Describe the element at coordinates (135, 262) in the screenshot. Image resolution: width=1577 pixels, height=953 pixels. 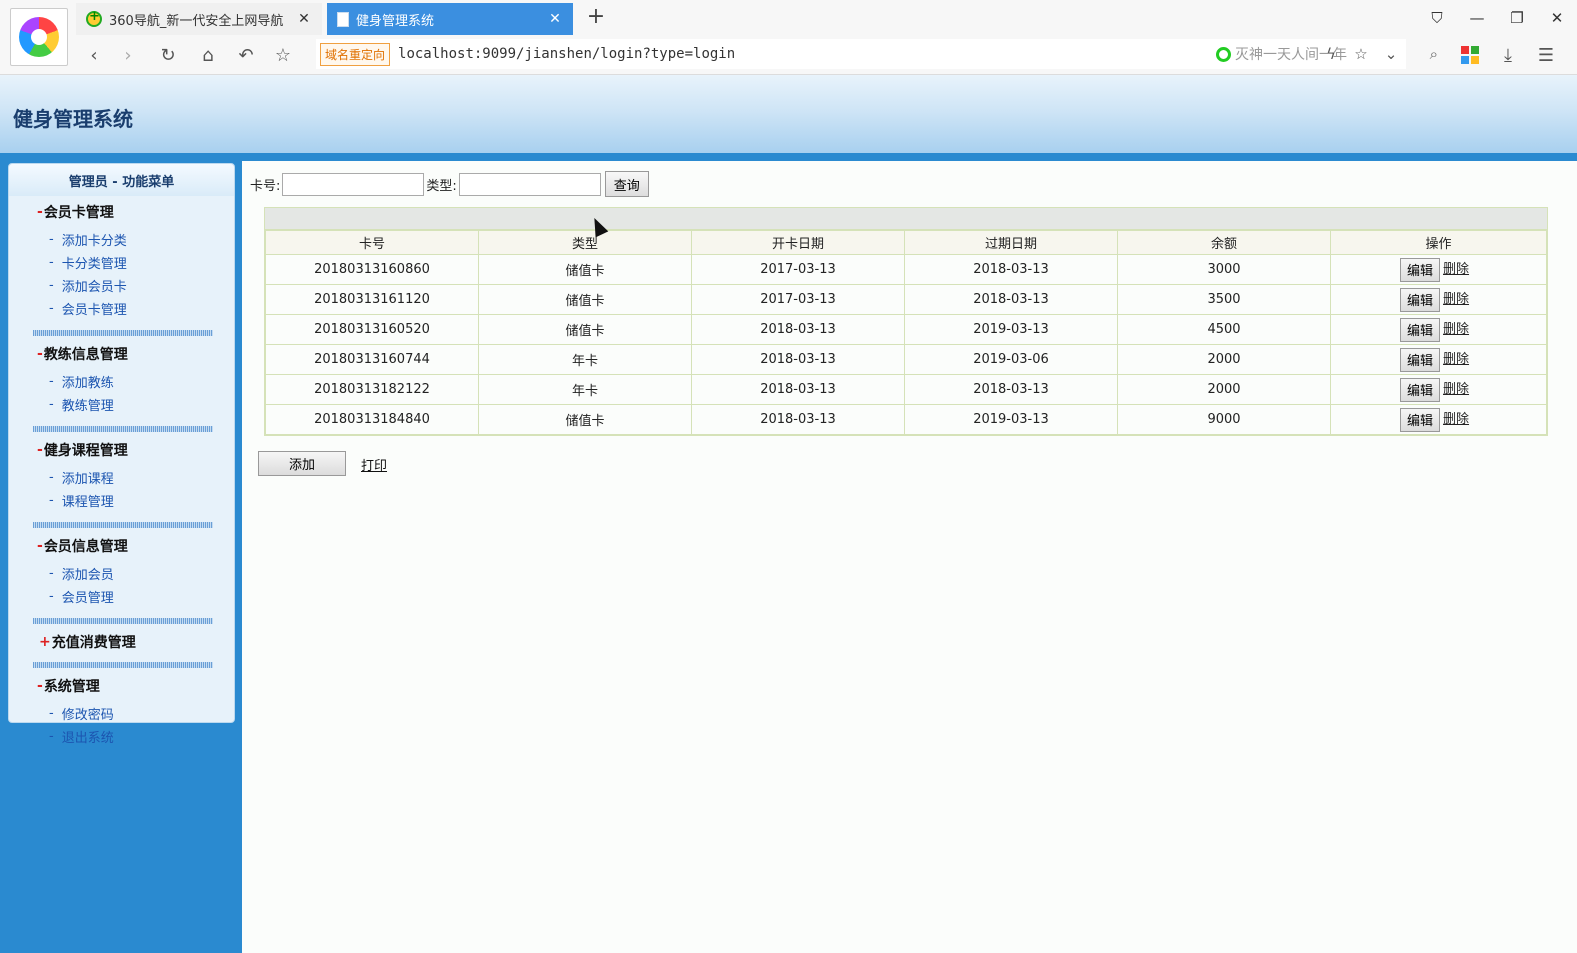
I see `menu-item: - 卡分类管理` at that location.